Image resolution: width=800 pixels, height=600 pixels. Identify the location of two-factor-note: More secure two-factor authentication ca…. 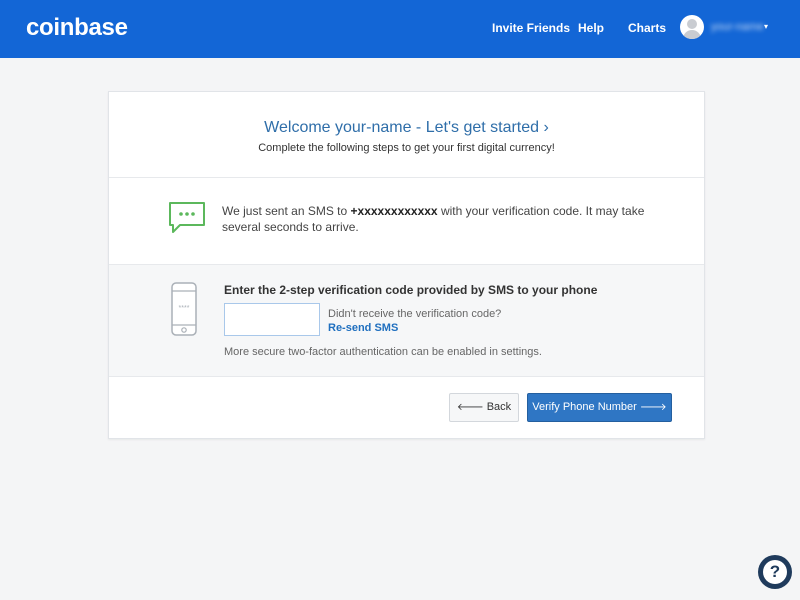
(383, 352).